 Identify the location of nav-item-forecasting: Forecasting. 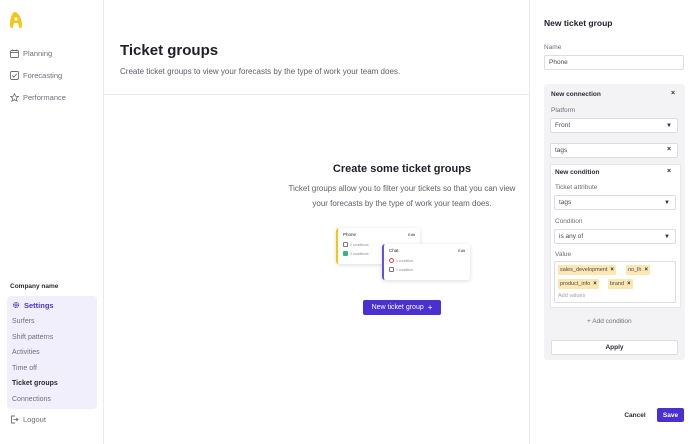
(52, 75).